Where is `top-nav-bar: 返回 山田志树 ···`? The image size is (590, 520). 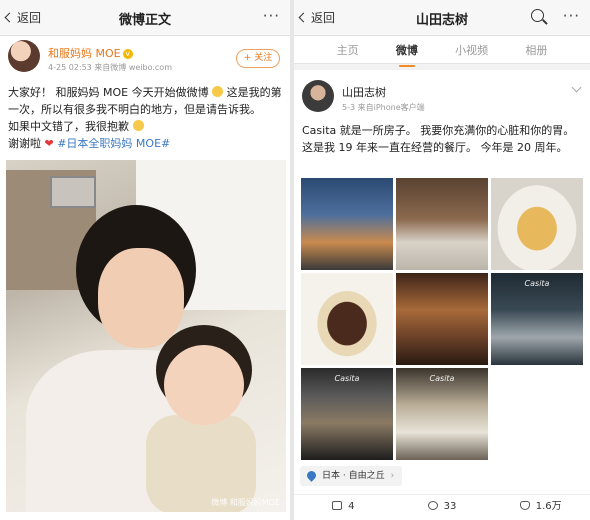 top-nav-bar: 返回 山田志树 ··· is located at coordinates (442, 18).